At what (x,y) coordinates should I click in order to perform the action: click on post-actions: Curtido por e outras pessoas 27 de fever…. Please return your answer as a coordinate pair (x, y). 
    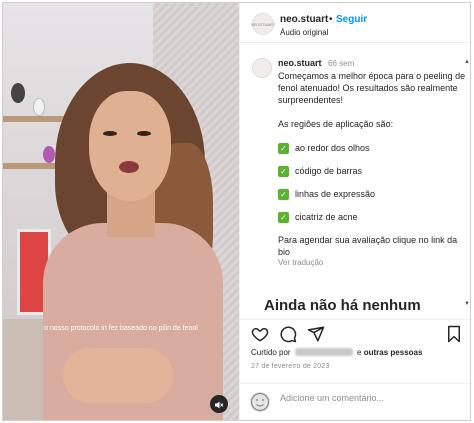
    Looking at the image, I should click on (355, 369).